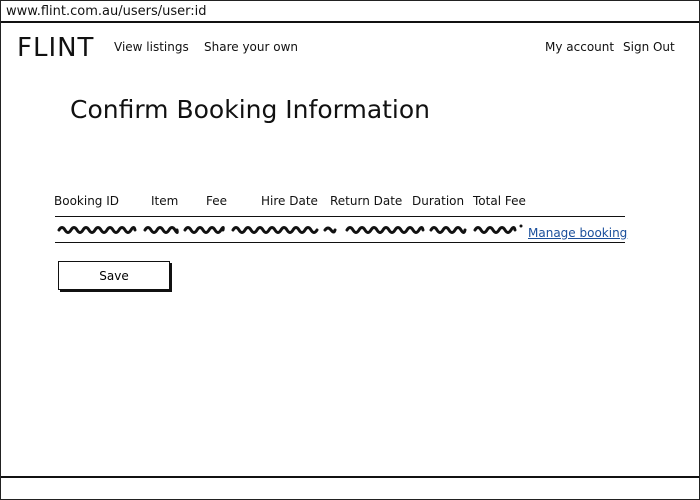 Image resolution: width=700 pixels, height=500 pixels. What do you see at coordinates (250, 109) in the screenshot?
I see `page-title: Confirm Booking Information` at bounding box center [250, 109].